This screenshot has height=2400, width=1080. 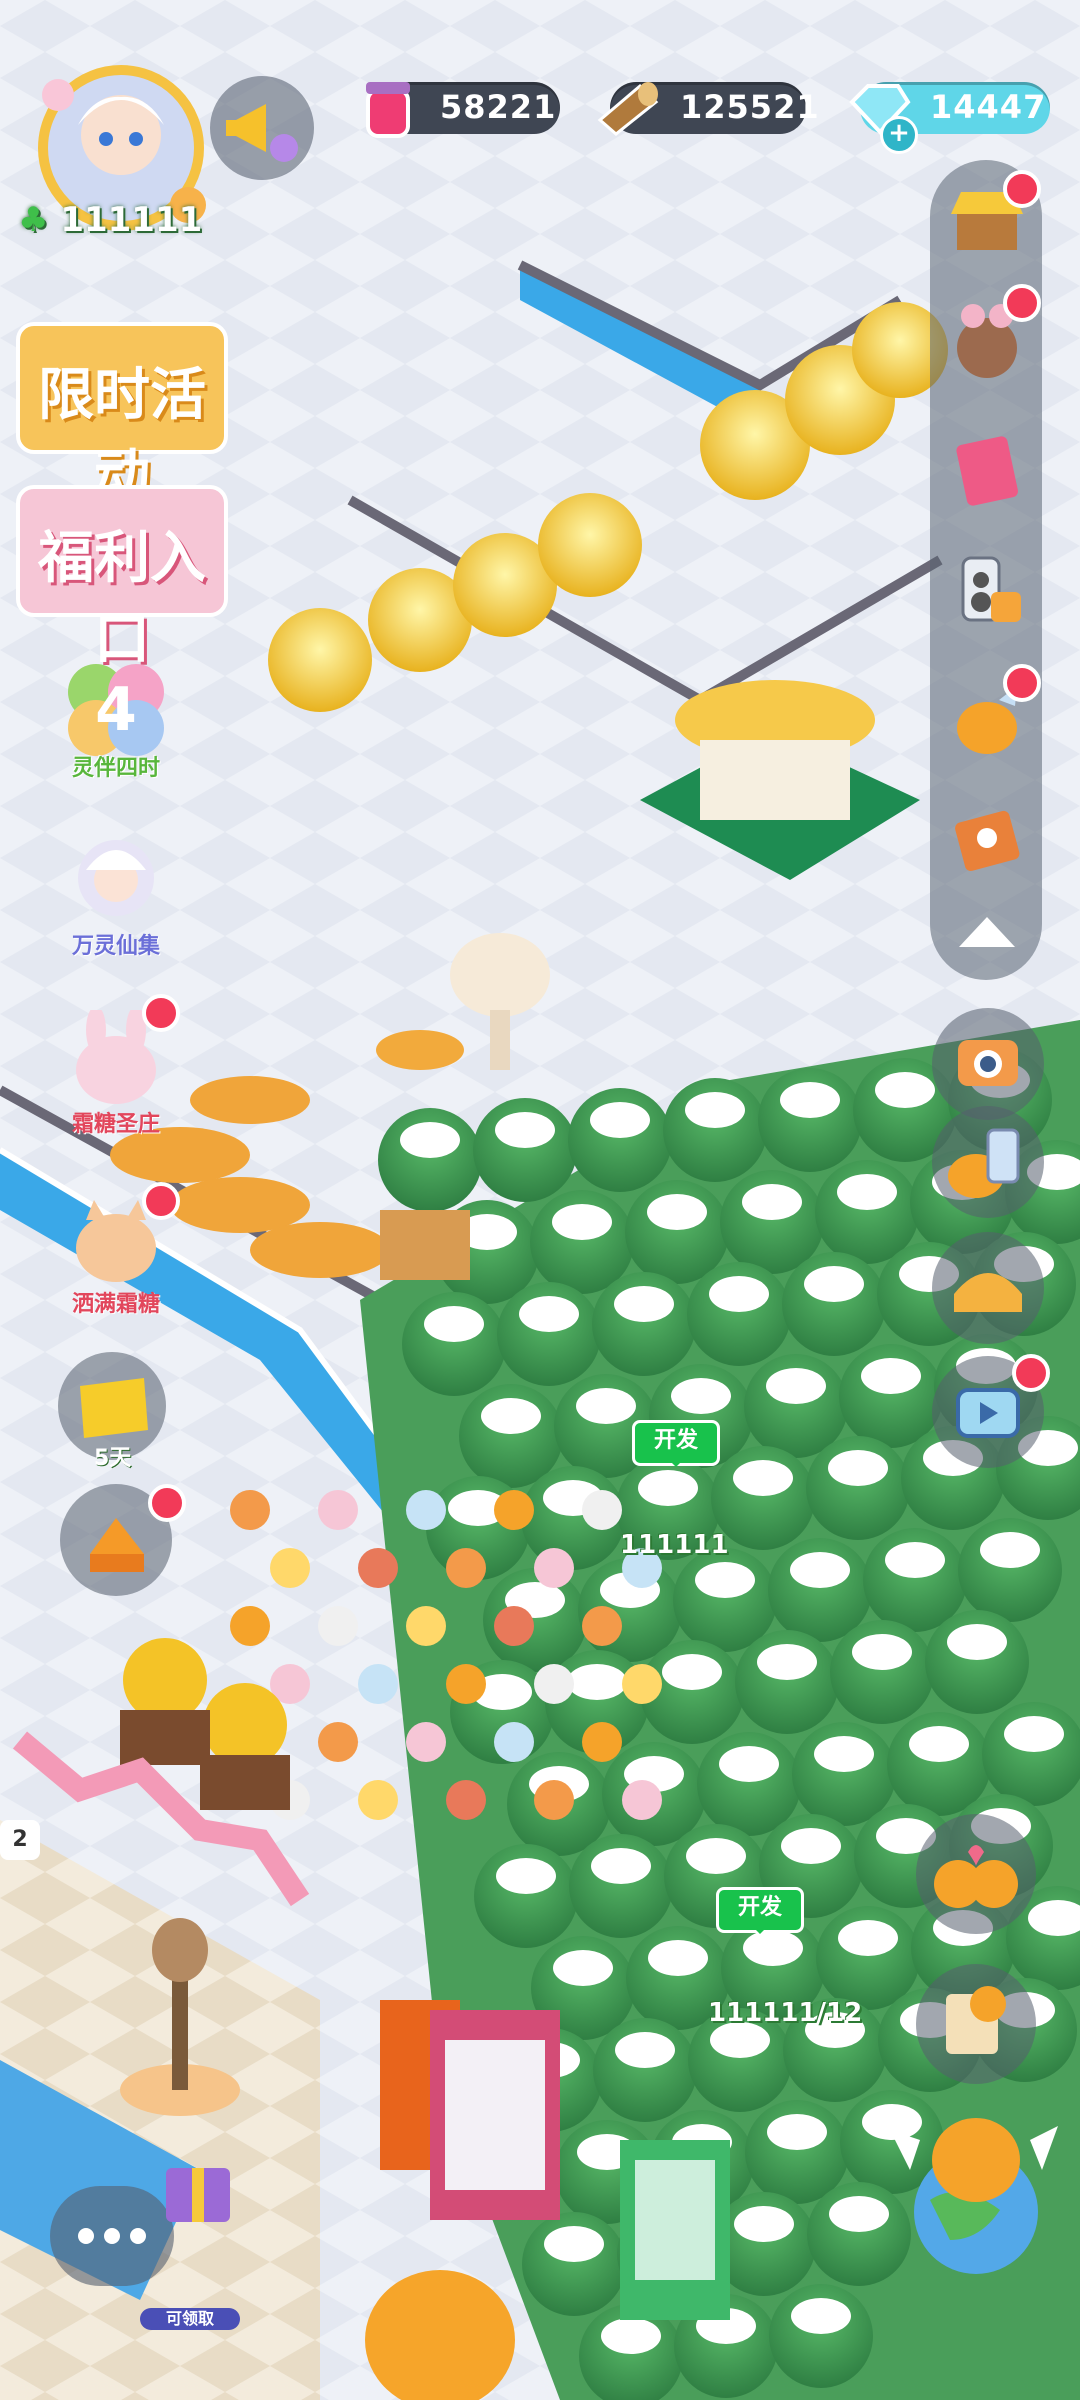 What do you see at coordinates (989, 220) in the screenshot?
I see `shop-stall-button` at bounding box center [989, 220].